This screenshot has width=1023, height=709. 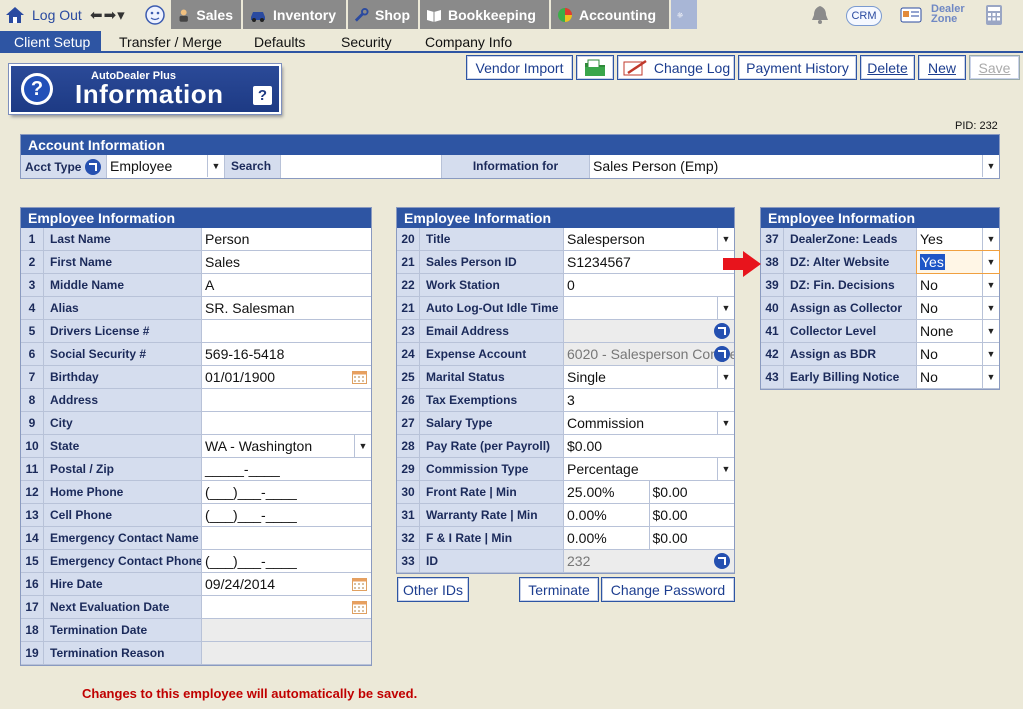 I want to click on red-arrow-icon, so click(x=742, y=264).